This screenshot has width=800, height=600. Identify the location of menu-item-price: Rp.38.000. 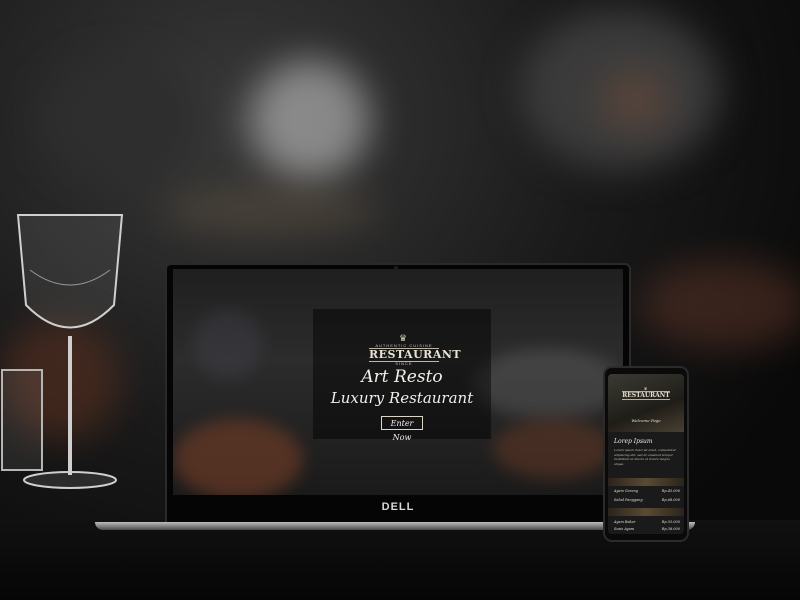
(670, 529).